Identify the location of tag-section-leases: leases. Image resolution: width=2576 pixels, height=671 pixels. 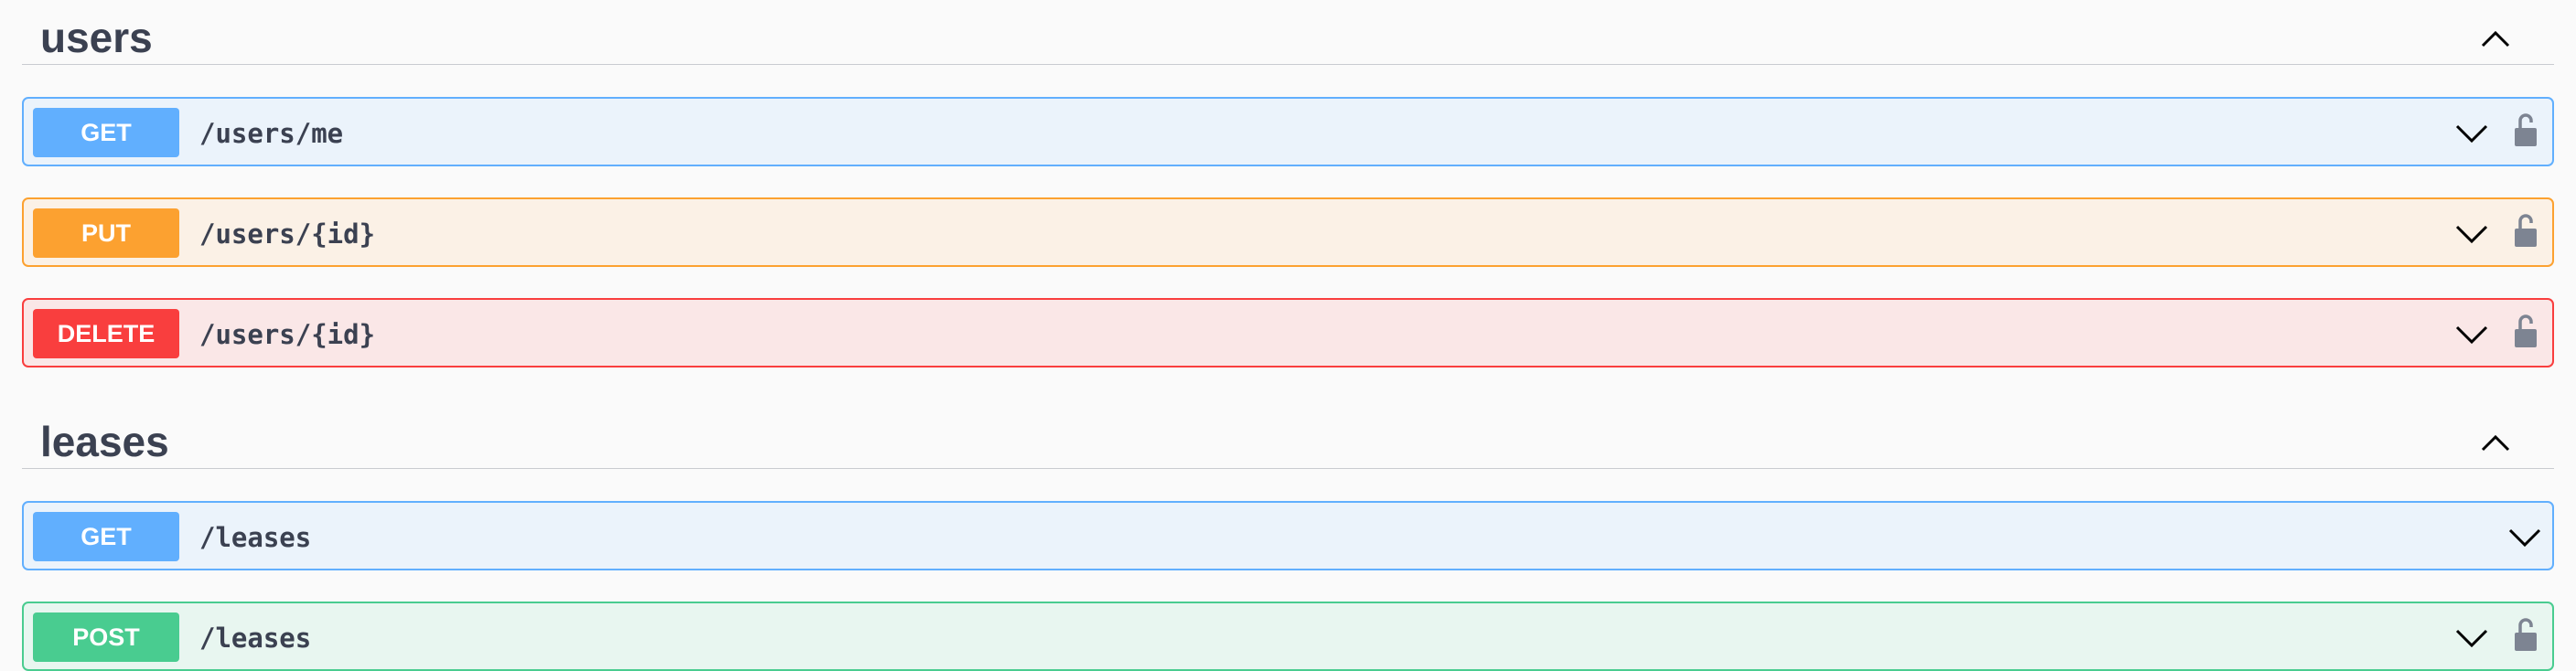
(1288, 437).